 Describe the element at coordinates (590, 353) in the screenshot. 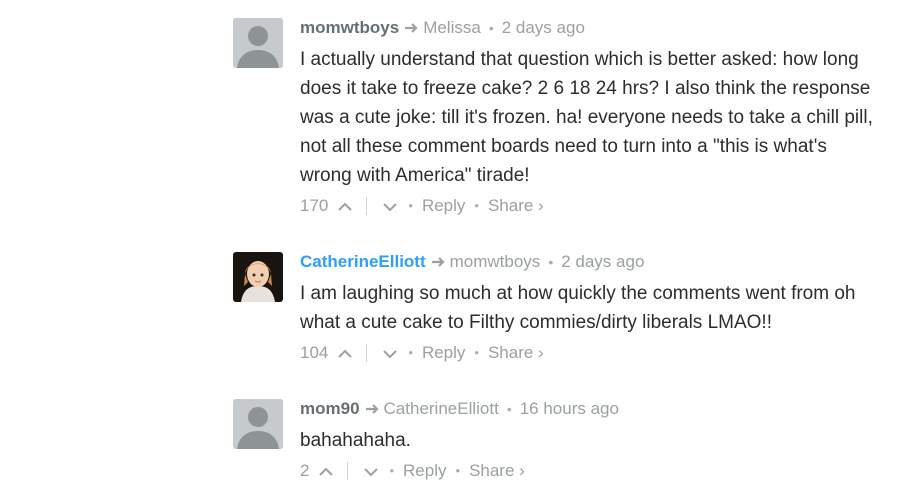

I see `comment-footer: 104 • Reply • Share ›` at that location.